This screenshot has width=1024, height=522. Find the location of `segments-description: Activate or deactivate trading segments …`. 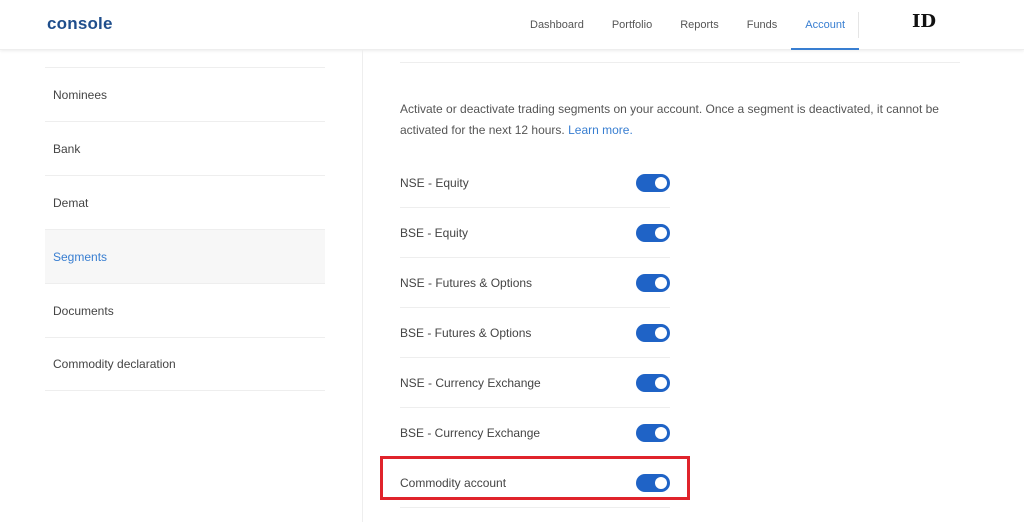

segments-description: Activate or deactivate trading segments … is located at coordinates (681, 120).